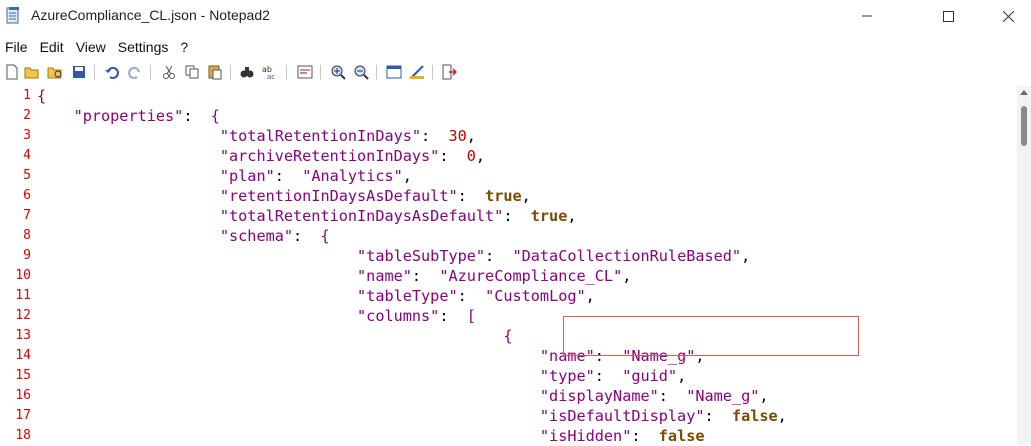  What do you see at coordinates (135, 72) in the screenshot?
I see `redo-icon` at bounding box center [135, 72].